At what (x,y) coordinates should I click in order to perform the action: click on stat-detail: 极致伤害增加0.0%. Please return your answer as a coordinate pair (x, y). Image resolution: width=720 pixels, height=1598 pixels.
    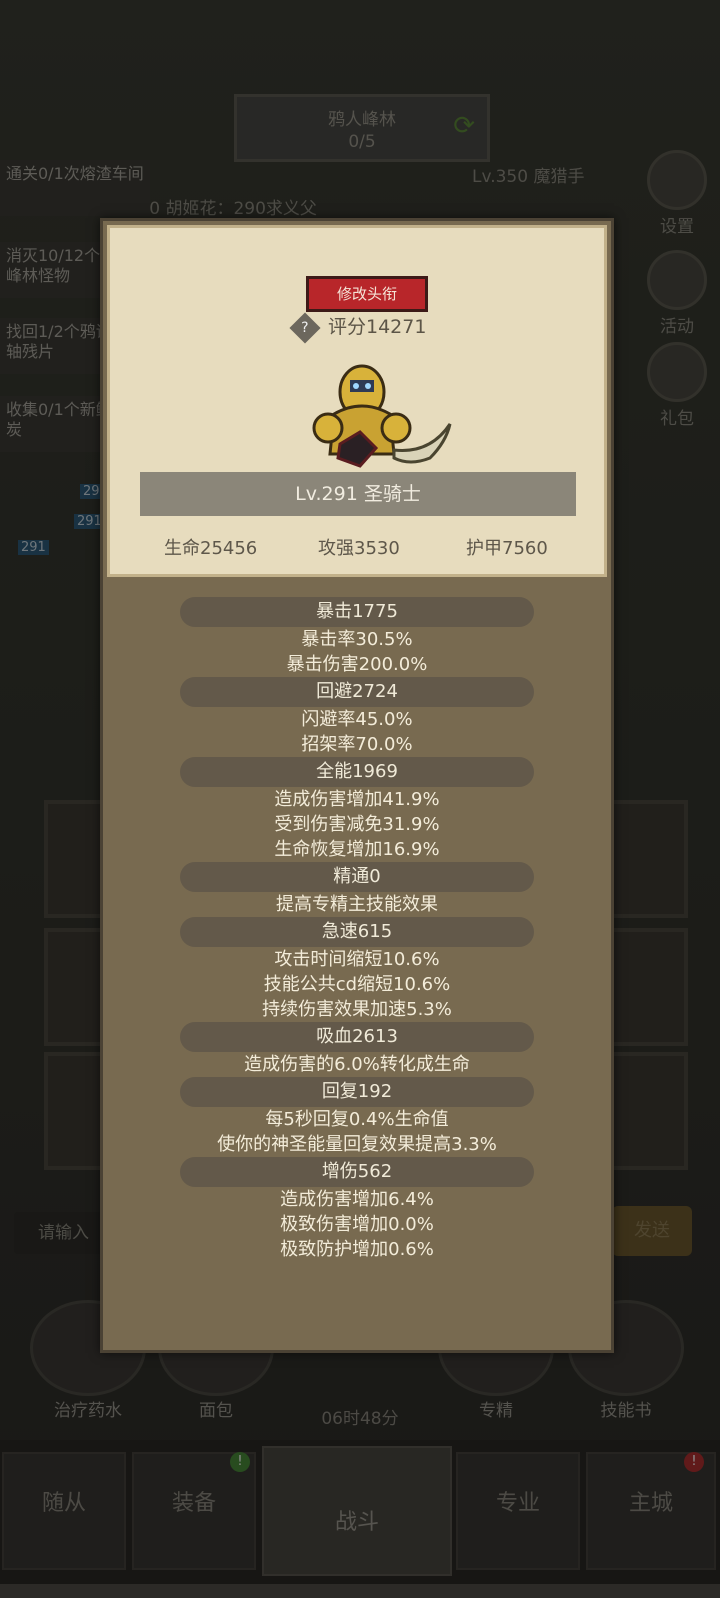
    Looking at the image, I should click on (357, 1224).